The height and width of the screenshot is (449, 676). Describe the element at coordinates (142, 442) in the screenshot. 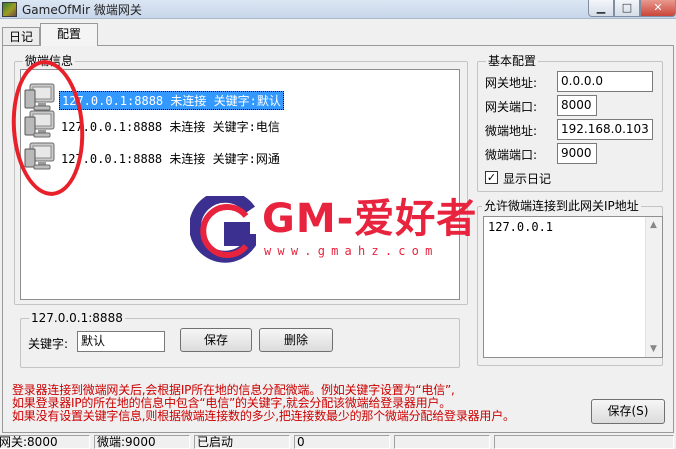

I see `status-micro-port: 微端:9000` at that location.